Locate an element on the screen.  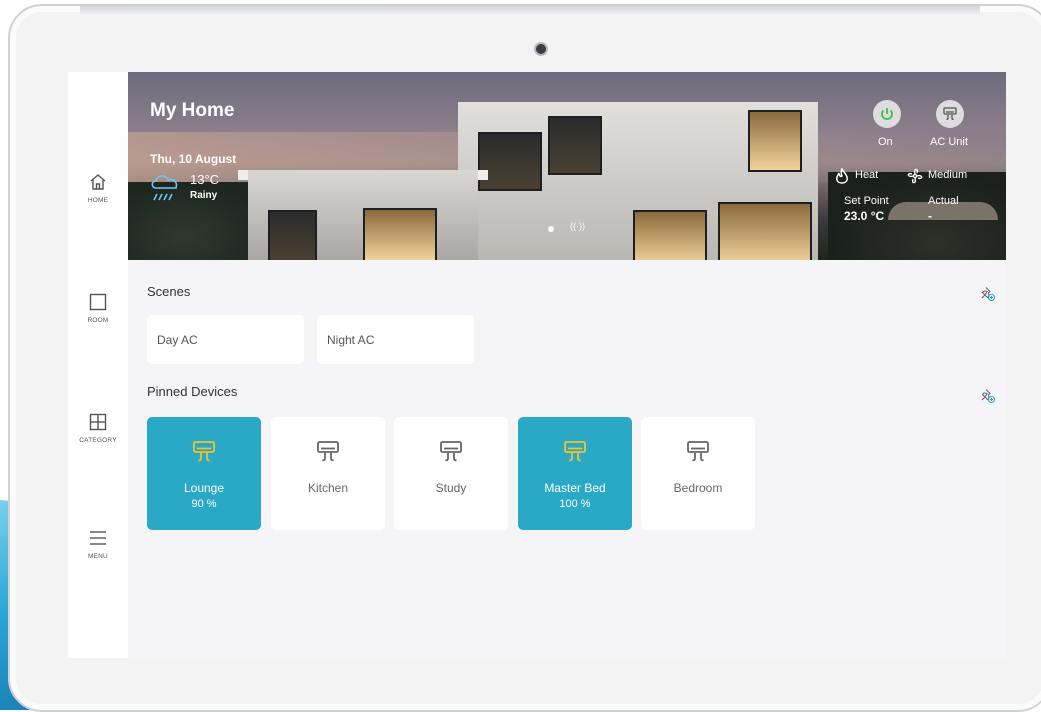
rain-cloud-icon is located at coordinates (164, 188).